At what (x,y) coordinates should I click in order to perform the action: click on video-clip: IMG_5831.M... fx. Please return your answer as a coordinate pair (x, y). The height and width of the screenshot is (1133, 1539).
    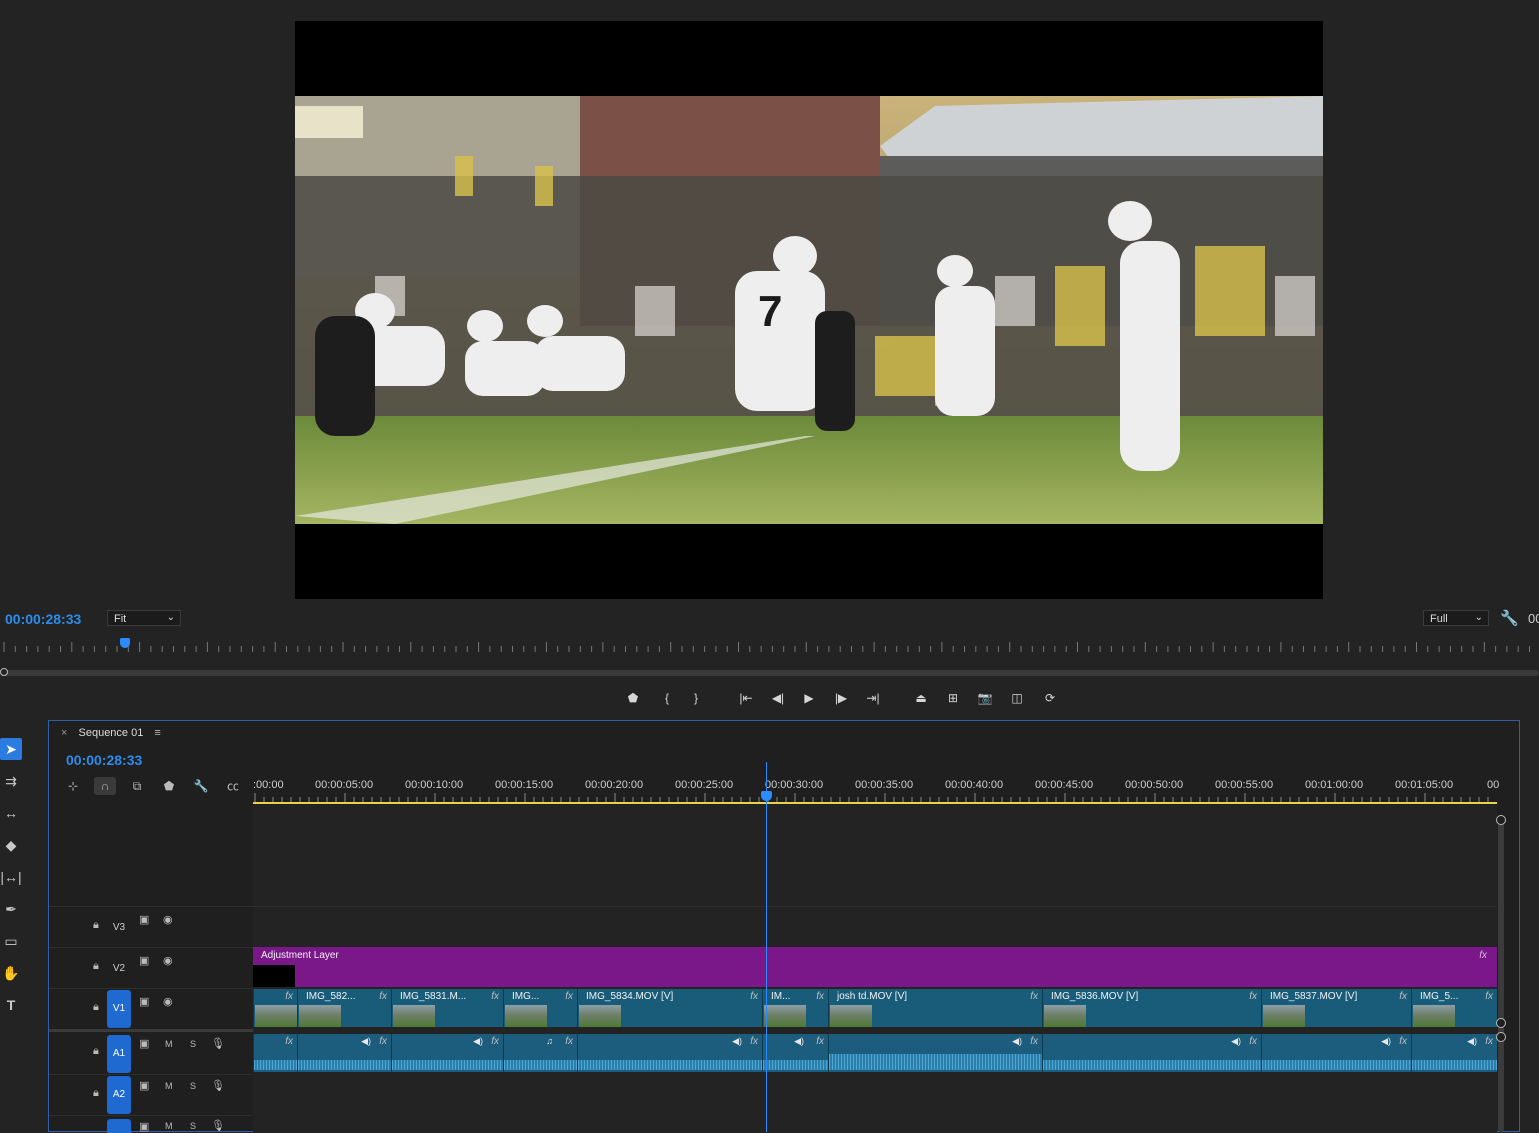
    Looking at the image, I should click on (447, 1008).